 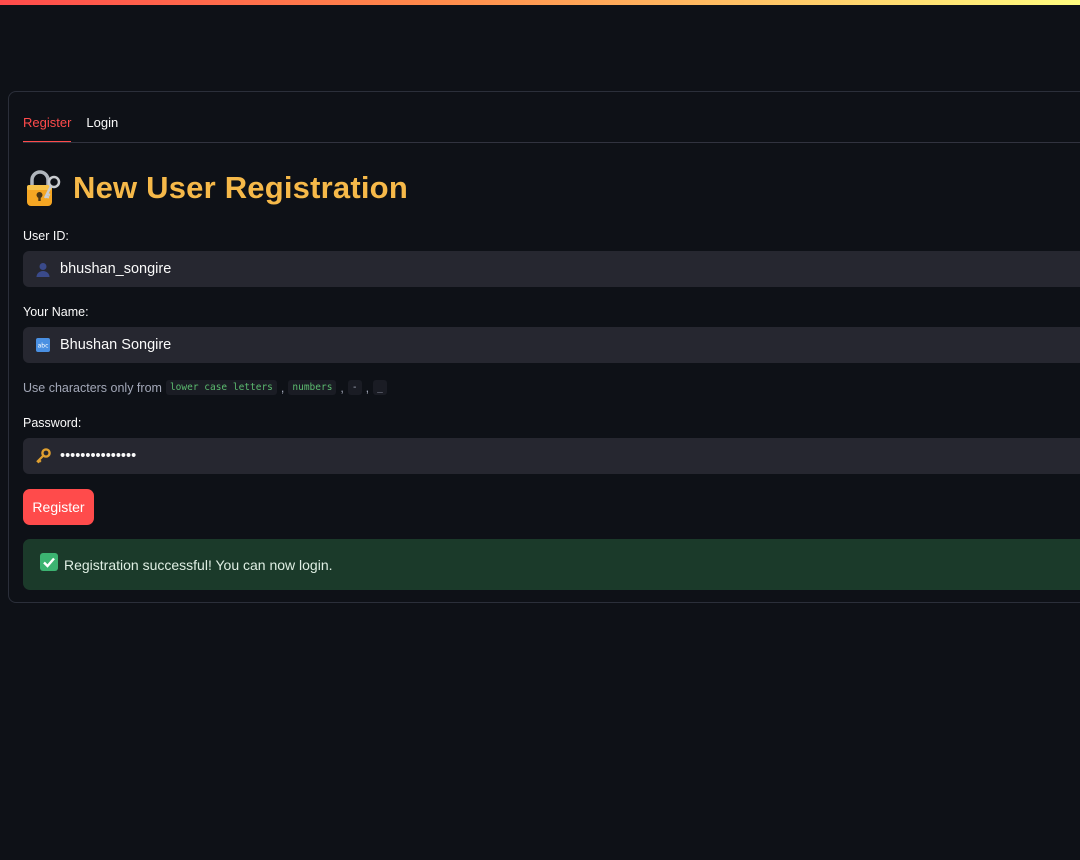 I want to click on tab-bar: Register Login, so click(x=70, y=126).